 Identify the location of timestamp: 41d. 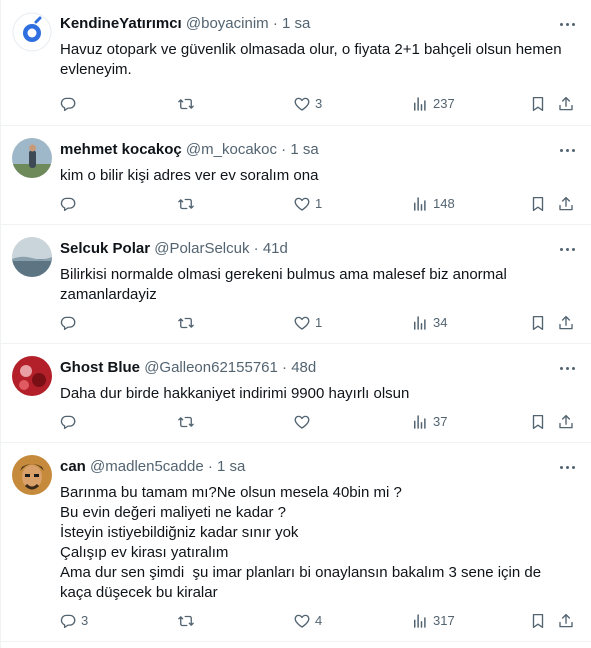
(275, 248).